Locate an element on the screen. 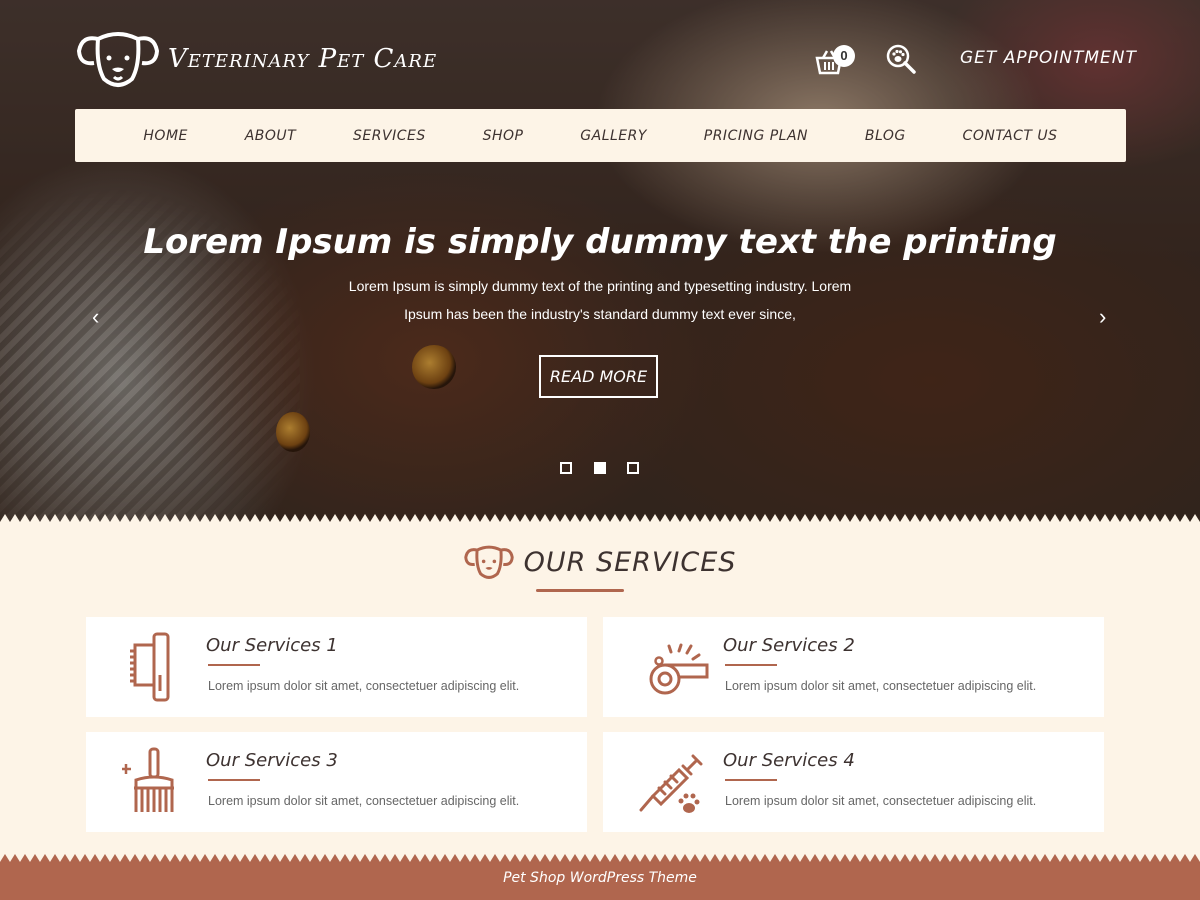 The width and height of the screenshot is (1200, 900). service-title: Our Services 1 is located at coordinates (272, 645).